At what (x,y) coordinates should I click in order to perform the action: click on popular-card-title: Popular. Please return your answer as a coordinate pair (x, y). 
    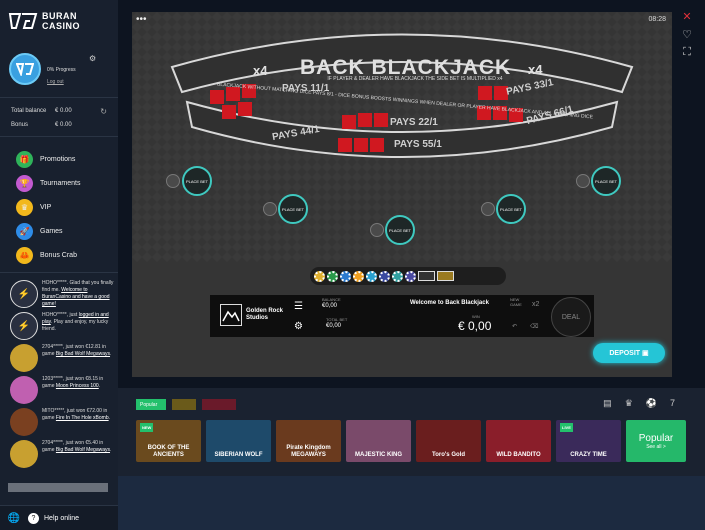
    Looking at the image, I should click on (656, 438).